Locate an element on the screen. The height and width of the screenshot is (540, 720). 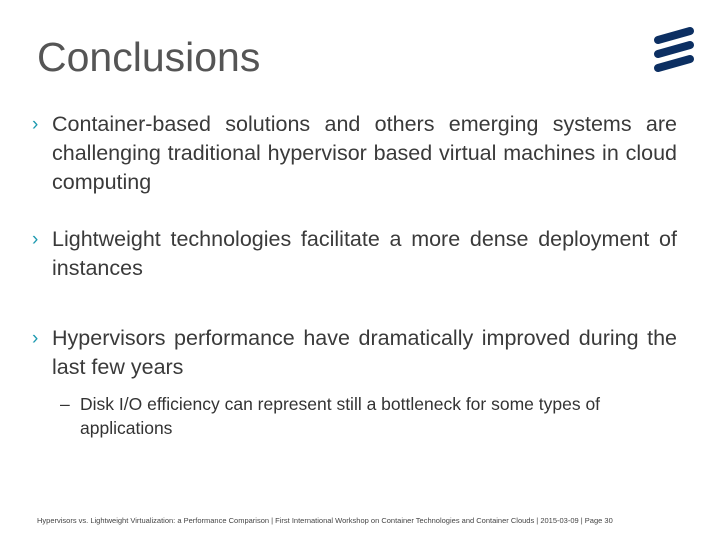
slide-title: Conclusions is located at coordinates (149, 57).